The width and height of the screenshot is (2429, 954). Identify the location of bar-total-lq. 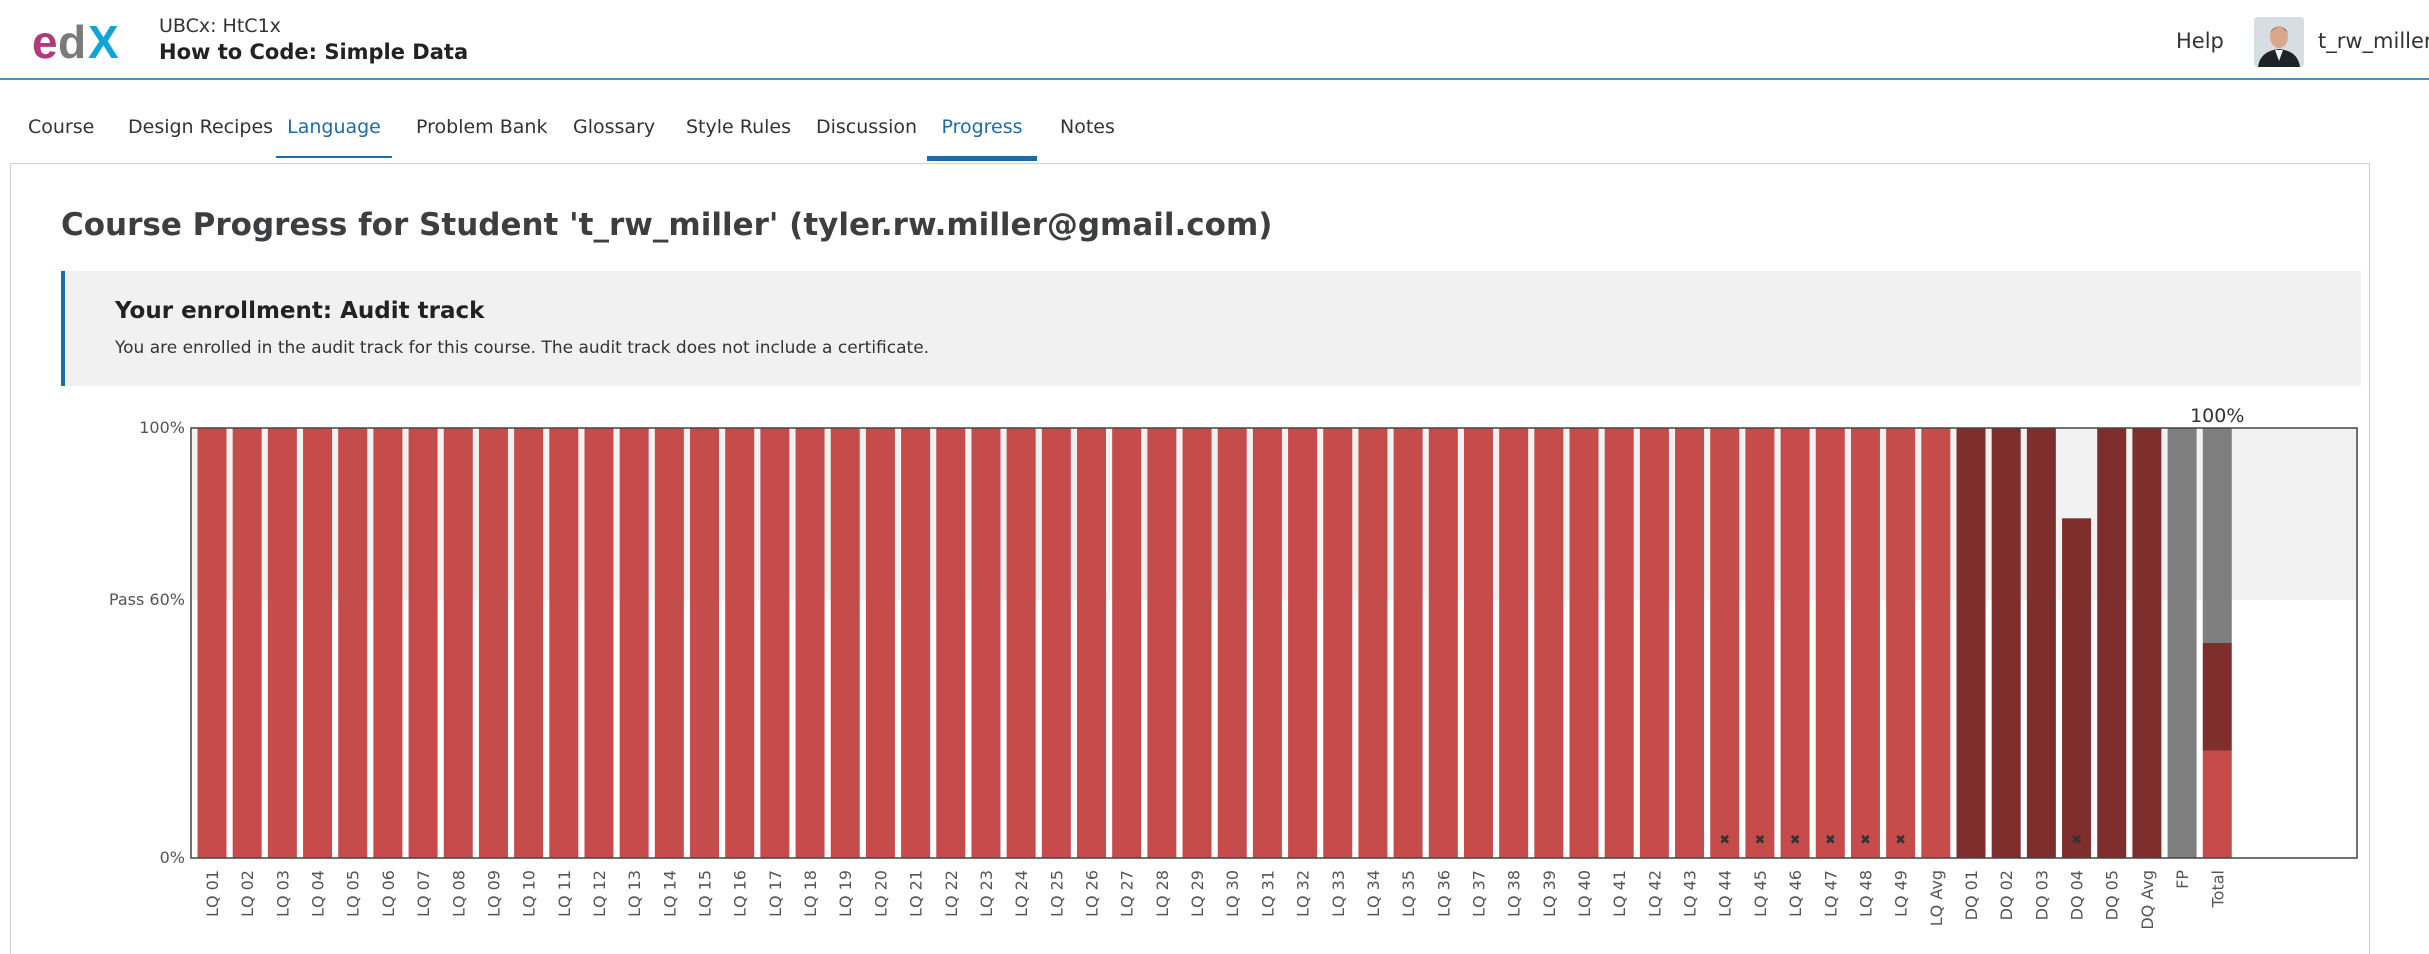
(2217, 804).